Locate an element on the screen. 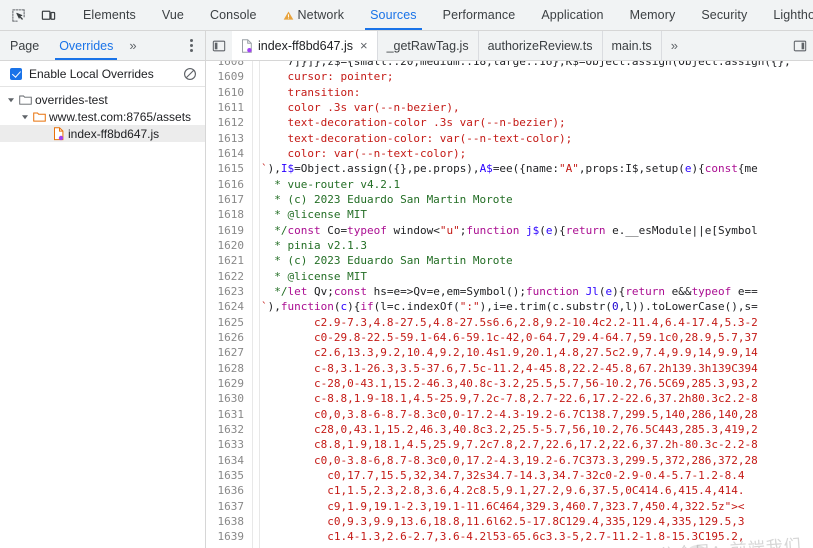 This screenshot has width=813, height=548. code-token: cursor: pointer; is located at coordinates (327, 77).